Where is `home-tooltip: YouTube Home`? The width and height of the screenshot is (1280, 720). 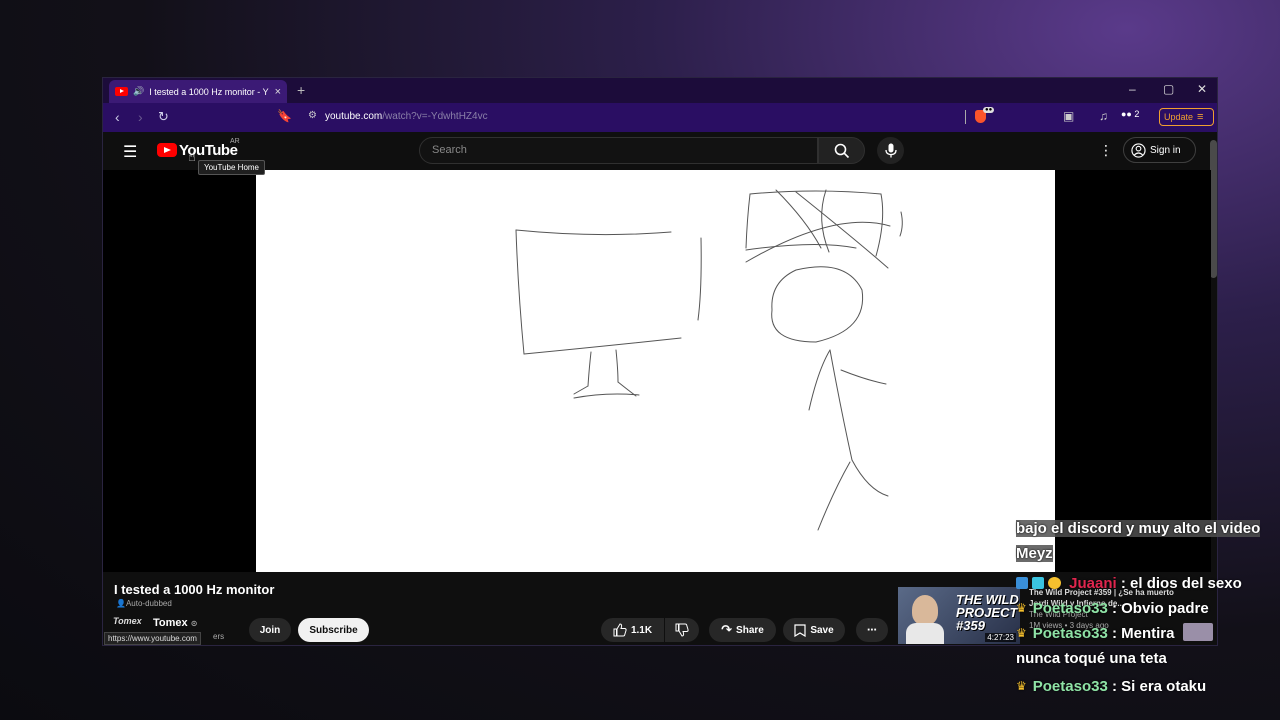
home-tooltip: YouTube Home is located at coordinates (231, 167).